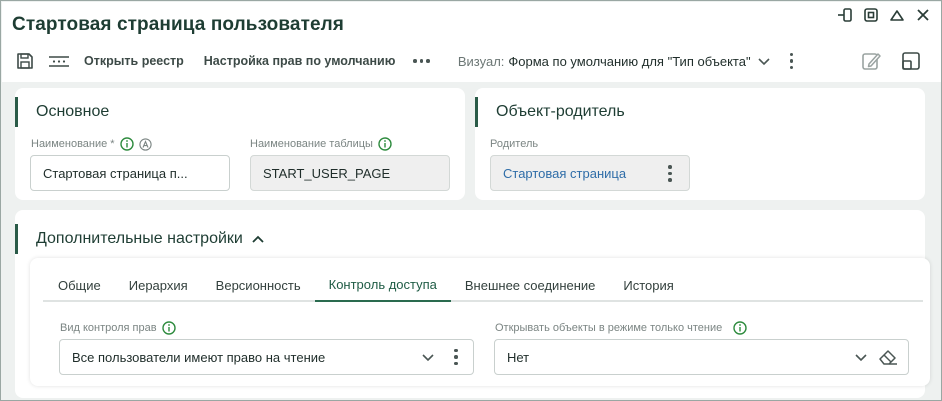  Describe the element at coordinates (888, 357) in the screenshot. I see `eraser-icon` at that location.